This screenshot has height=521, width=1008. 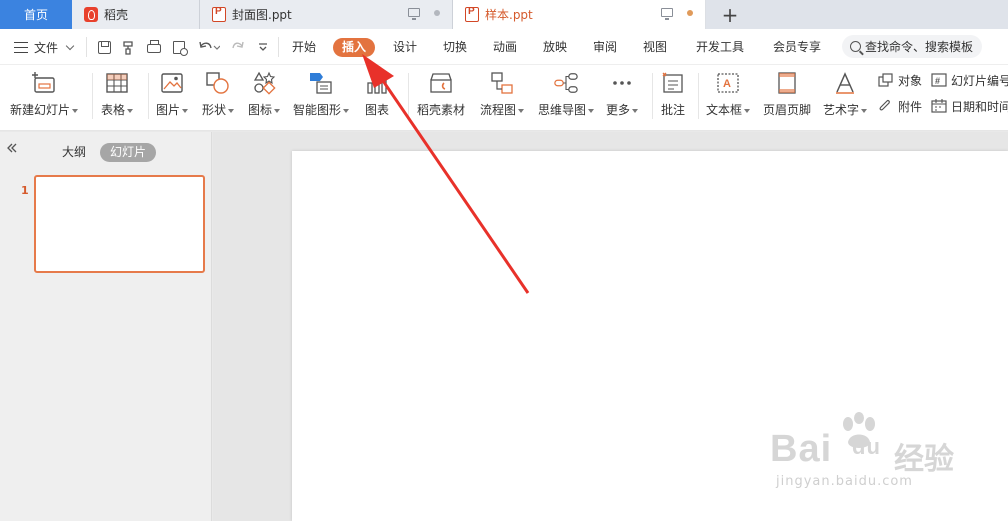 What do you see at coordinates (579, 14) in the screenshot?
I see `tab-document-sample: 样本.ppt` at bounding box center [579, 14].